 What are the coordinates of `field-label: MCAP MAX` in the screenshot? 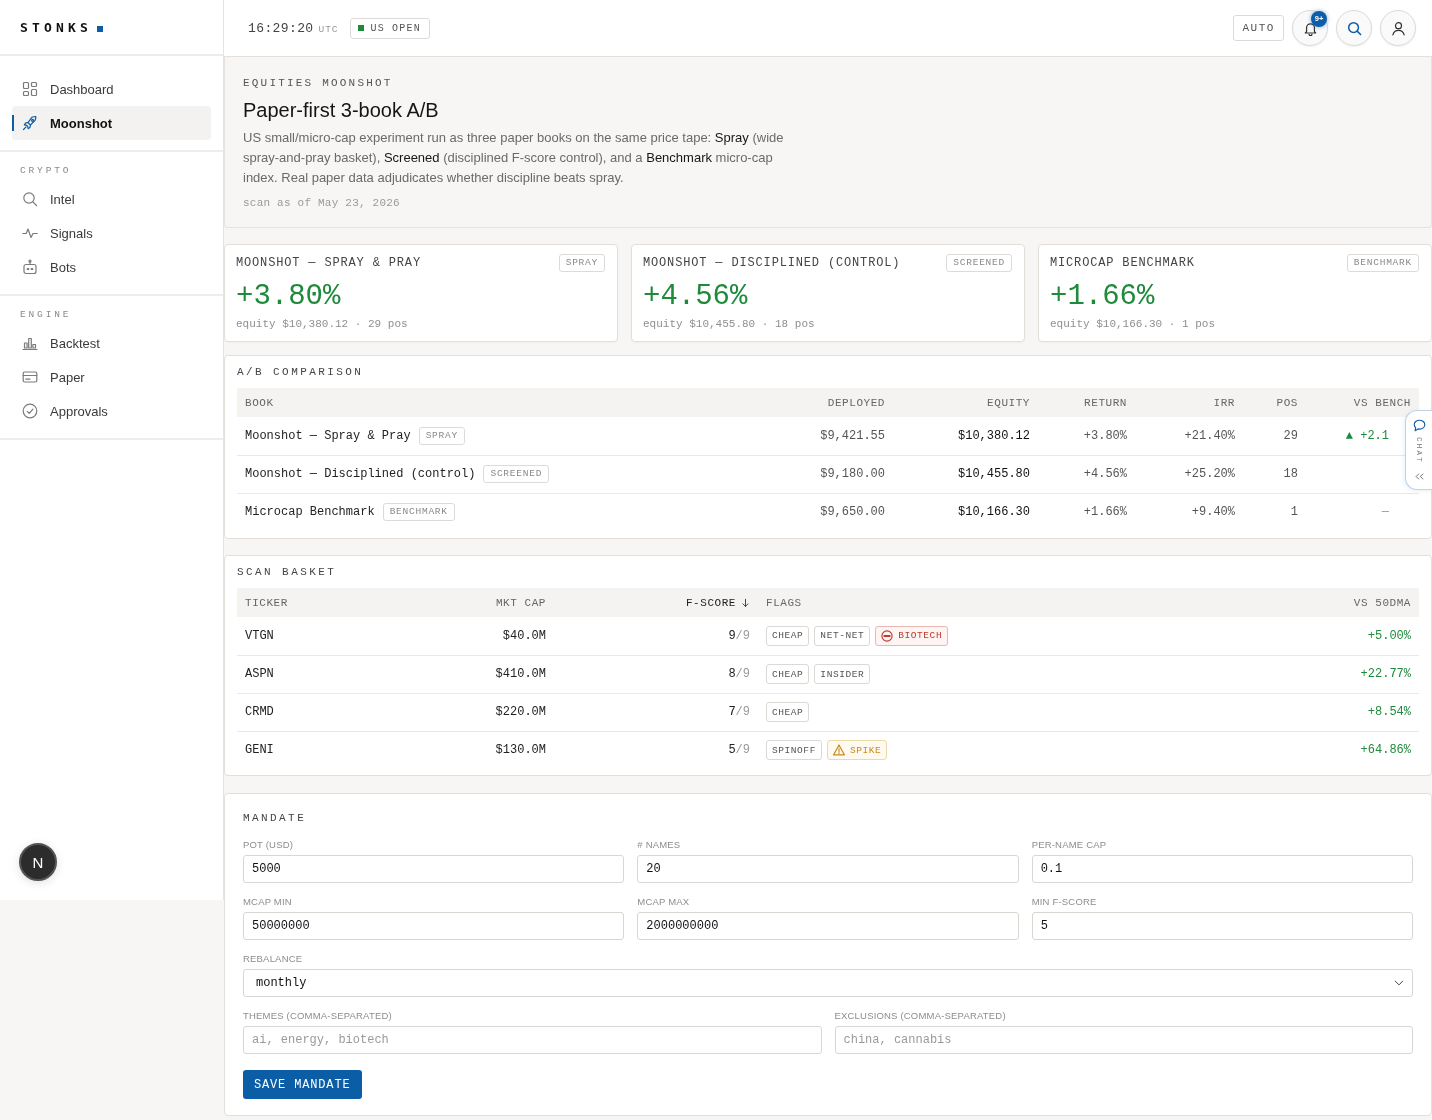 It's located at (664, 902).